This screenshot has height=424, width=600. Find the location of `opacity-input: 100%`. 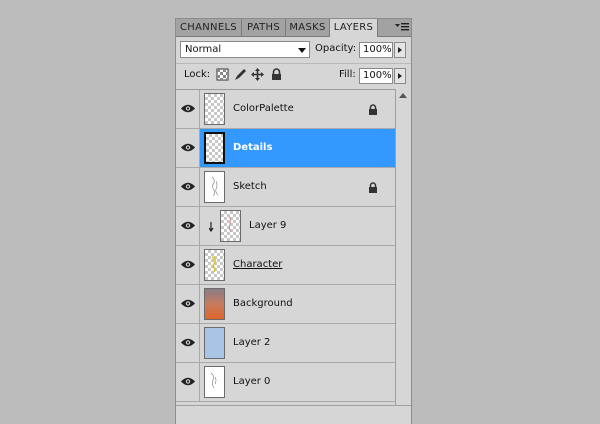

opacity-input: 100% is located at coordinates (376, 50).